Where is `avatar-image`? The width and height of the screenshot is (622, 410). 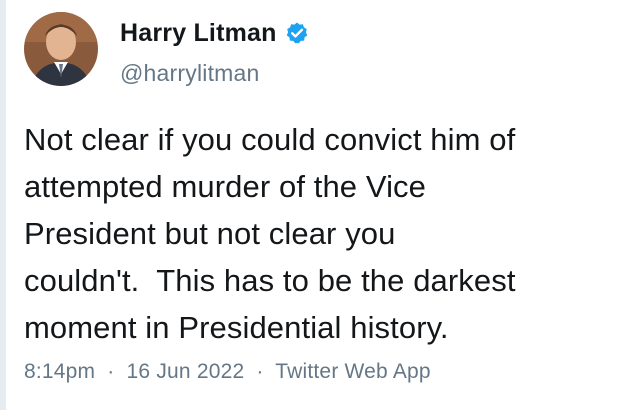 avatar-image is located at coordinates (61, 49).